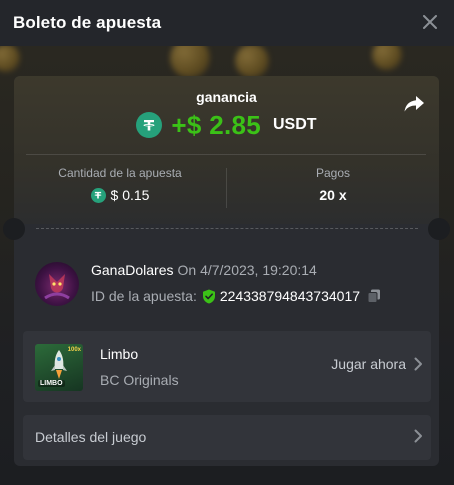 Image resolution: width=454 pixels, height=485 pixels. Describe the element at coordinates (290, 296) in the screenshot. I see `bet-id-value: 224338794843734017` at that location.